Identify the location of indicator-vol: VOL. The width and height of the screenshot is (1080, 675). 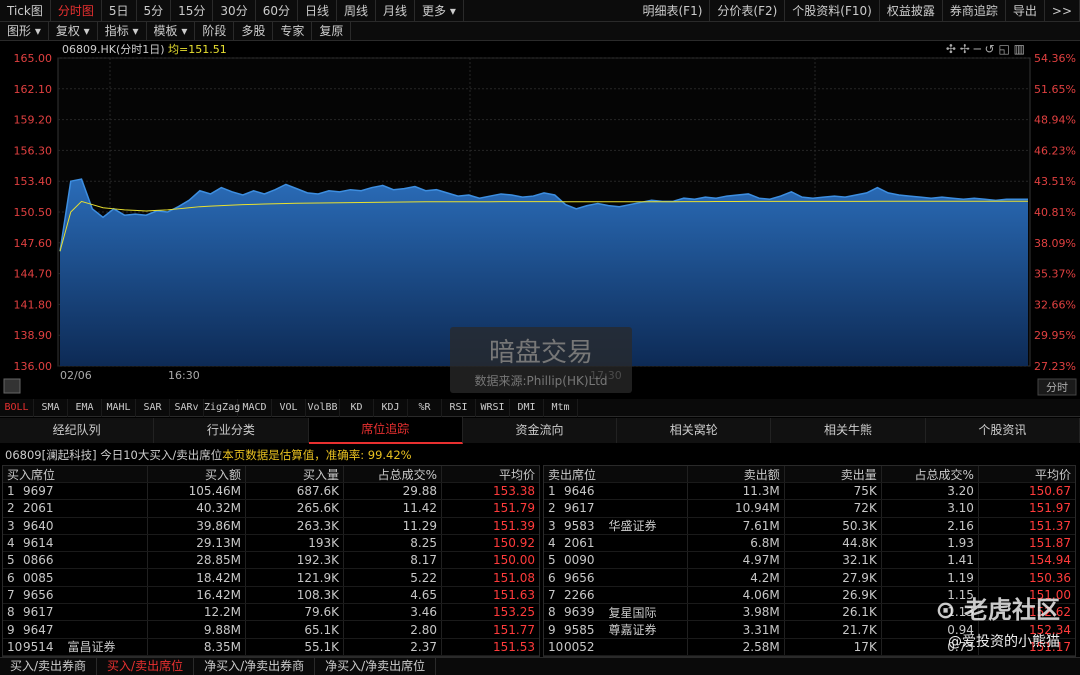
(289, 407).